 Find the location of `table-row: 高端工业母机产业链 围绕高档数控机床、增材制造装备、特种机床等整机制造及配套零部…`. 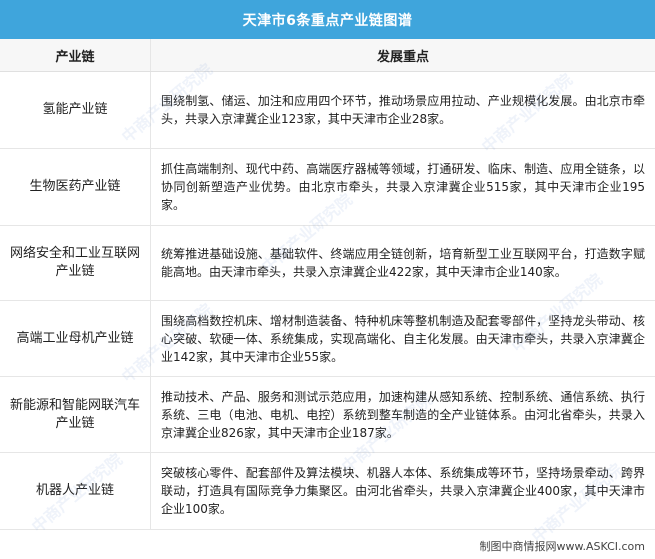

table-row: 高端工业母机产业链 围绕高档数控机床、增材制造装备、特种机床等整机制造及配套零部… is located at coordinates (327, 338).